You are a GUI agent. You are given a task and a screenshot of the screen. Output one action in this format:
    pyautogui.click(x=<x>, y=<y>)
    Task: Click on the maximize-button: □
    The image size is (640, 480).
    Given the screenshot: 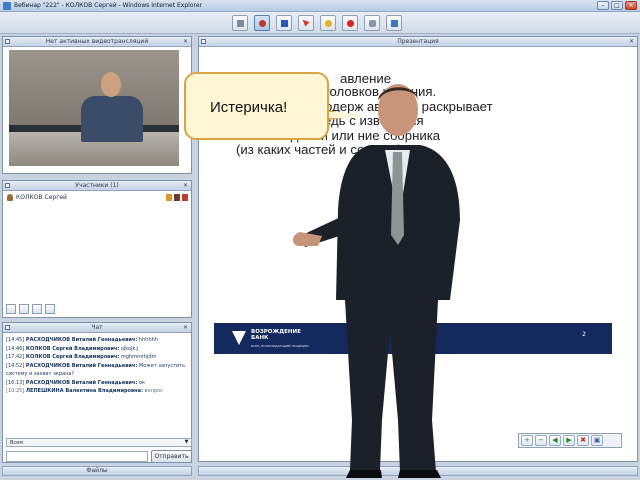 What is the action you would take?
    pyautogui.click(x=617, y=5)
    